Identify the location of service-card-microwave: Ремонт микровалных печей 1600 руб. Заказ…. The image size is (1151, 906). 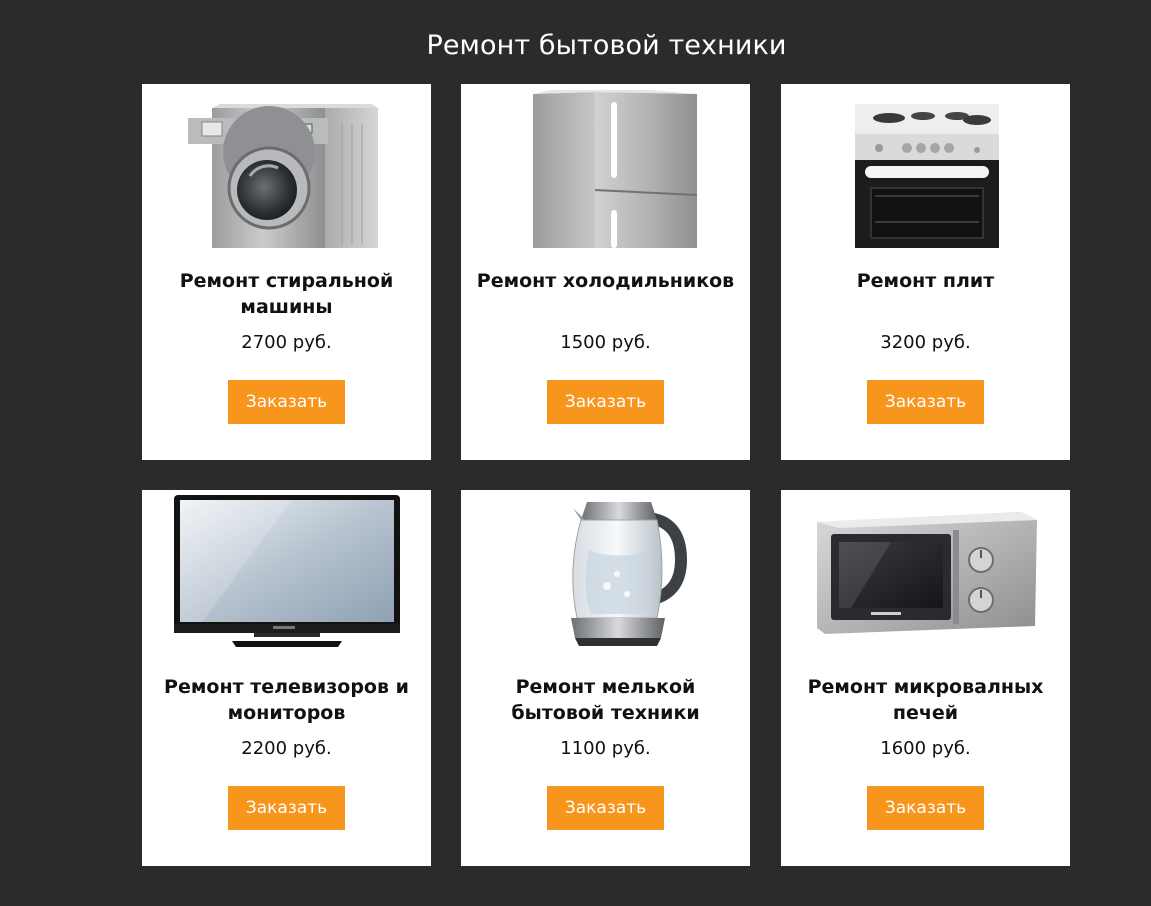
(925, 678).